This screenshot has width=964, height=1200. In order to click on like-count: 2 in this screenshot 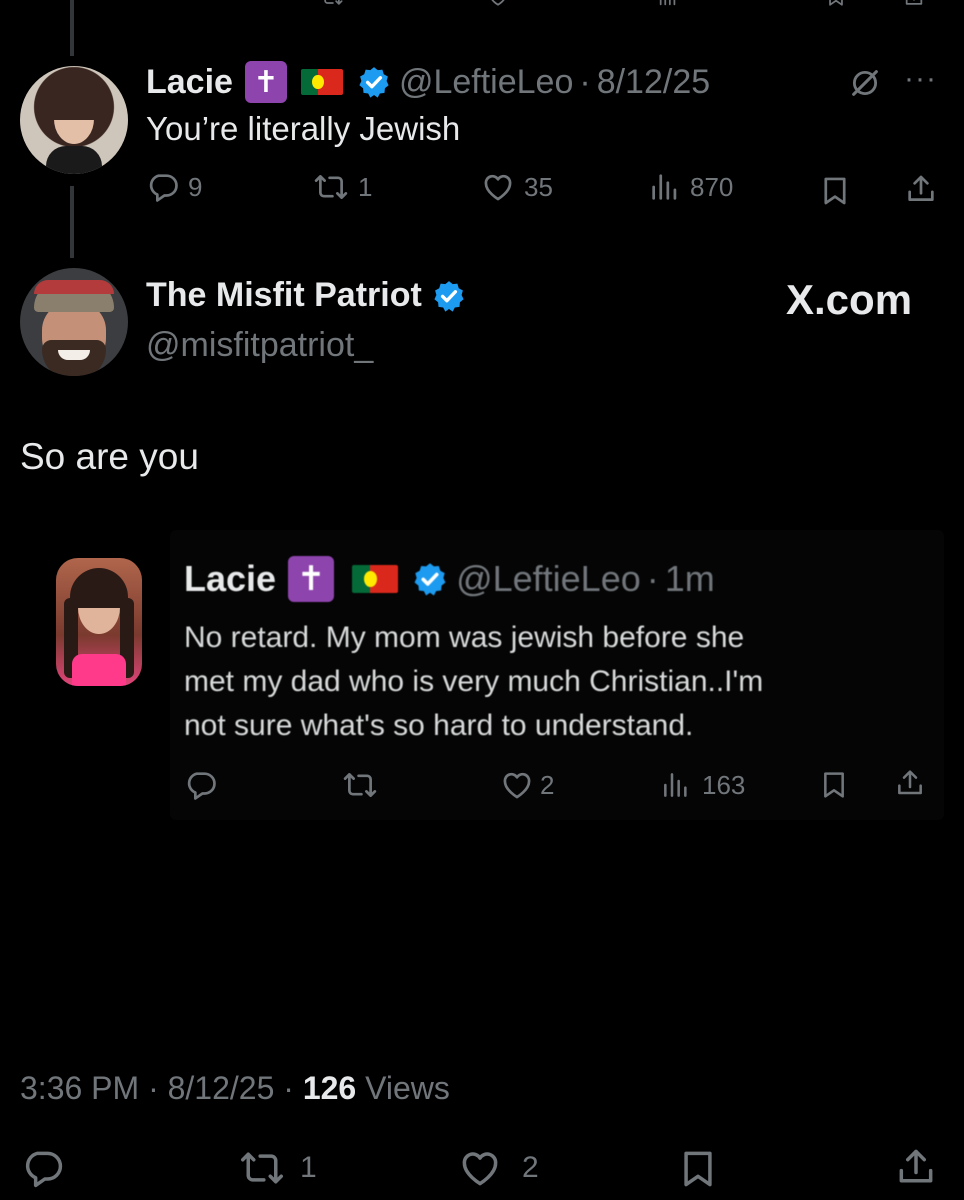, I will do `click(530, 1167)`.